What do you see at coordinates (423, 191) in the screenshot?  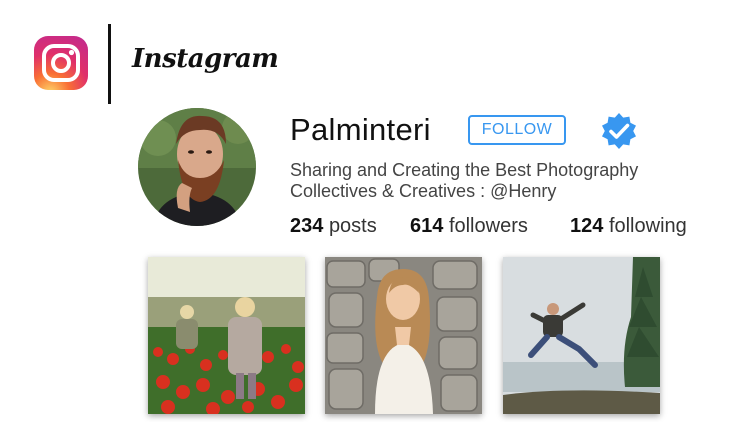 I see `bio-line: Collectives & Creatives : @Henry` at bounding box center [423, 191].